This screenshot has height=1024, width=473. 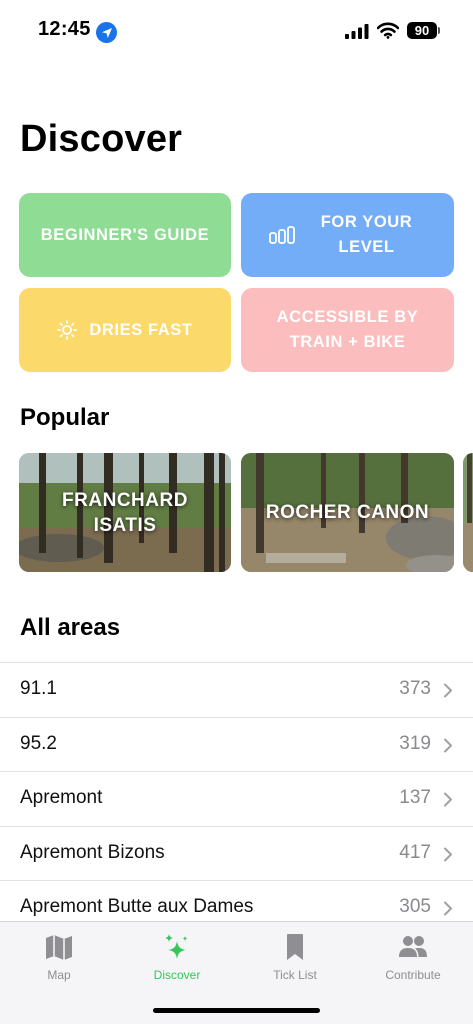 What do you see at coordinates (415, 743) in the screenshot?
I see `area-count: 319` at bounding box center [415, 743].